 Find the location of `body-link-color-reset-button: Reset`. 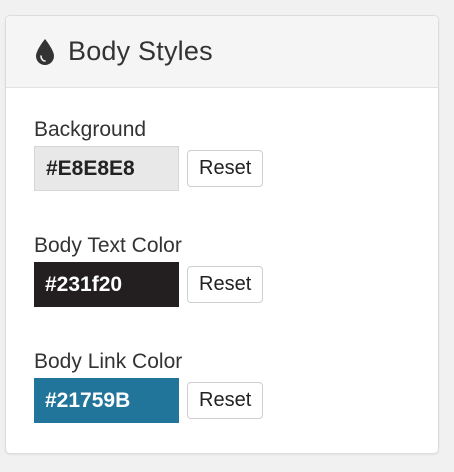

body-link-color-reset-button: Reset is located at coordinates (225, 400).